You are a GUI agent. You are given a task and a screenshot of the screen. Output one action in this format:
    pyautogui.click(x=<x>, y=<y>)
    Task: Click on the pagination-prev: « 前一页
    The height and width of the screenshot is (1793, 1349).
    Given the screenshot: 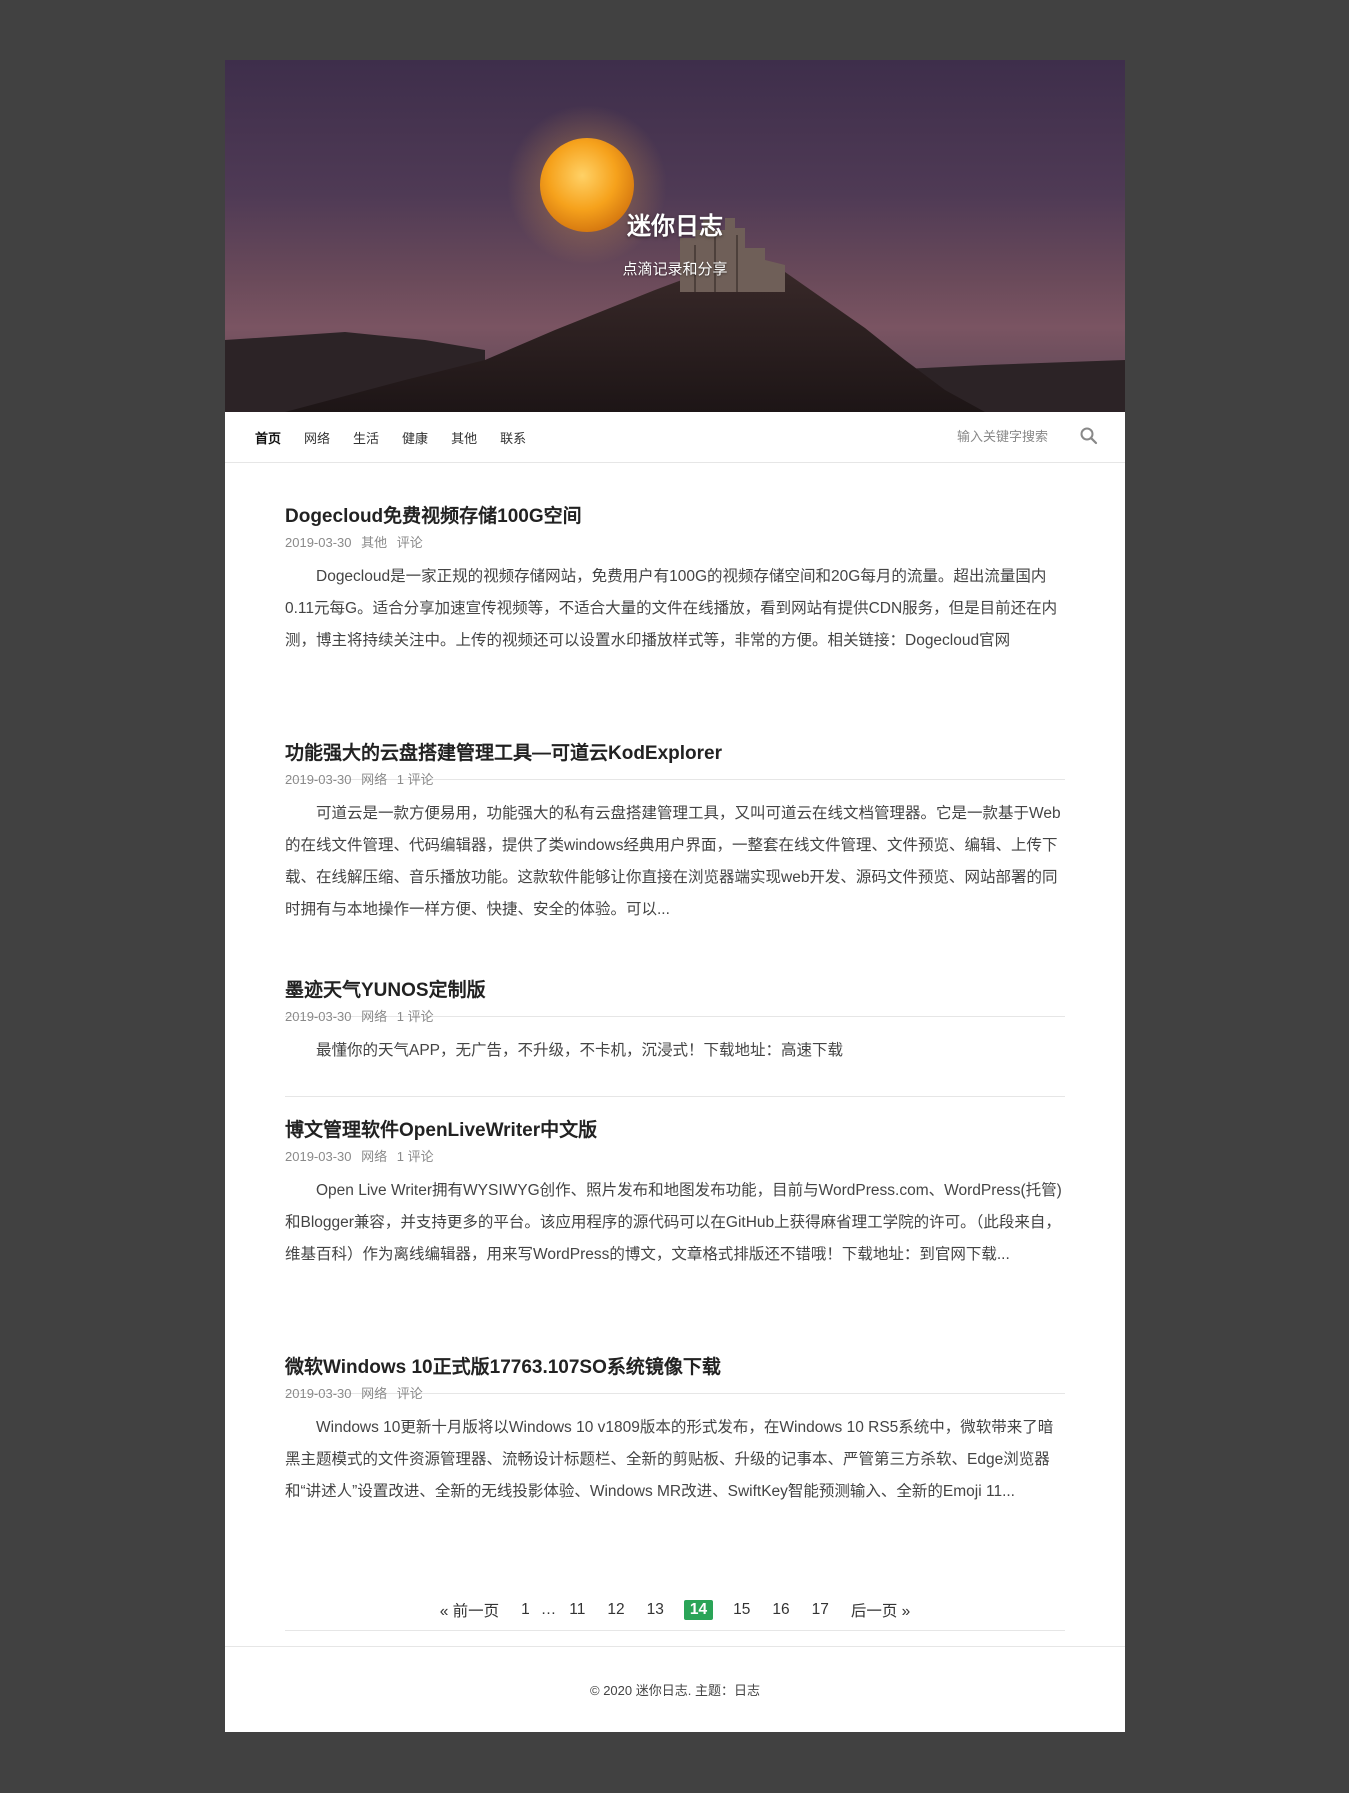 What is the action you would take?
    pyautogui.click(x=469, y=1610)
    